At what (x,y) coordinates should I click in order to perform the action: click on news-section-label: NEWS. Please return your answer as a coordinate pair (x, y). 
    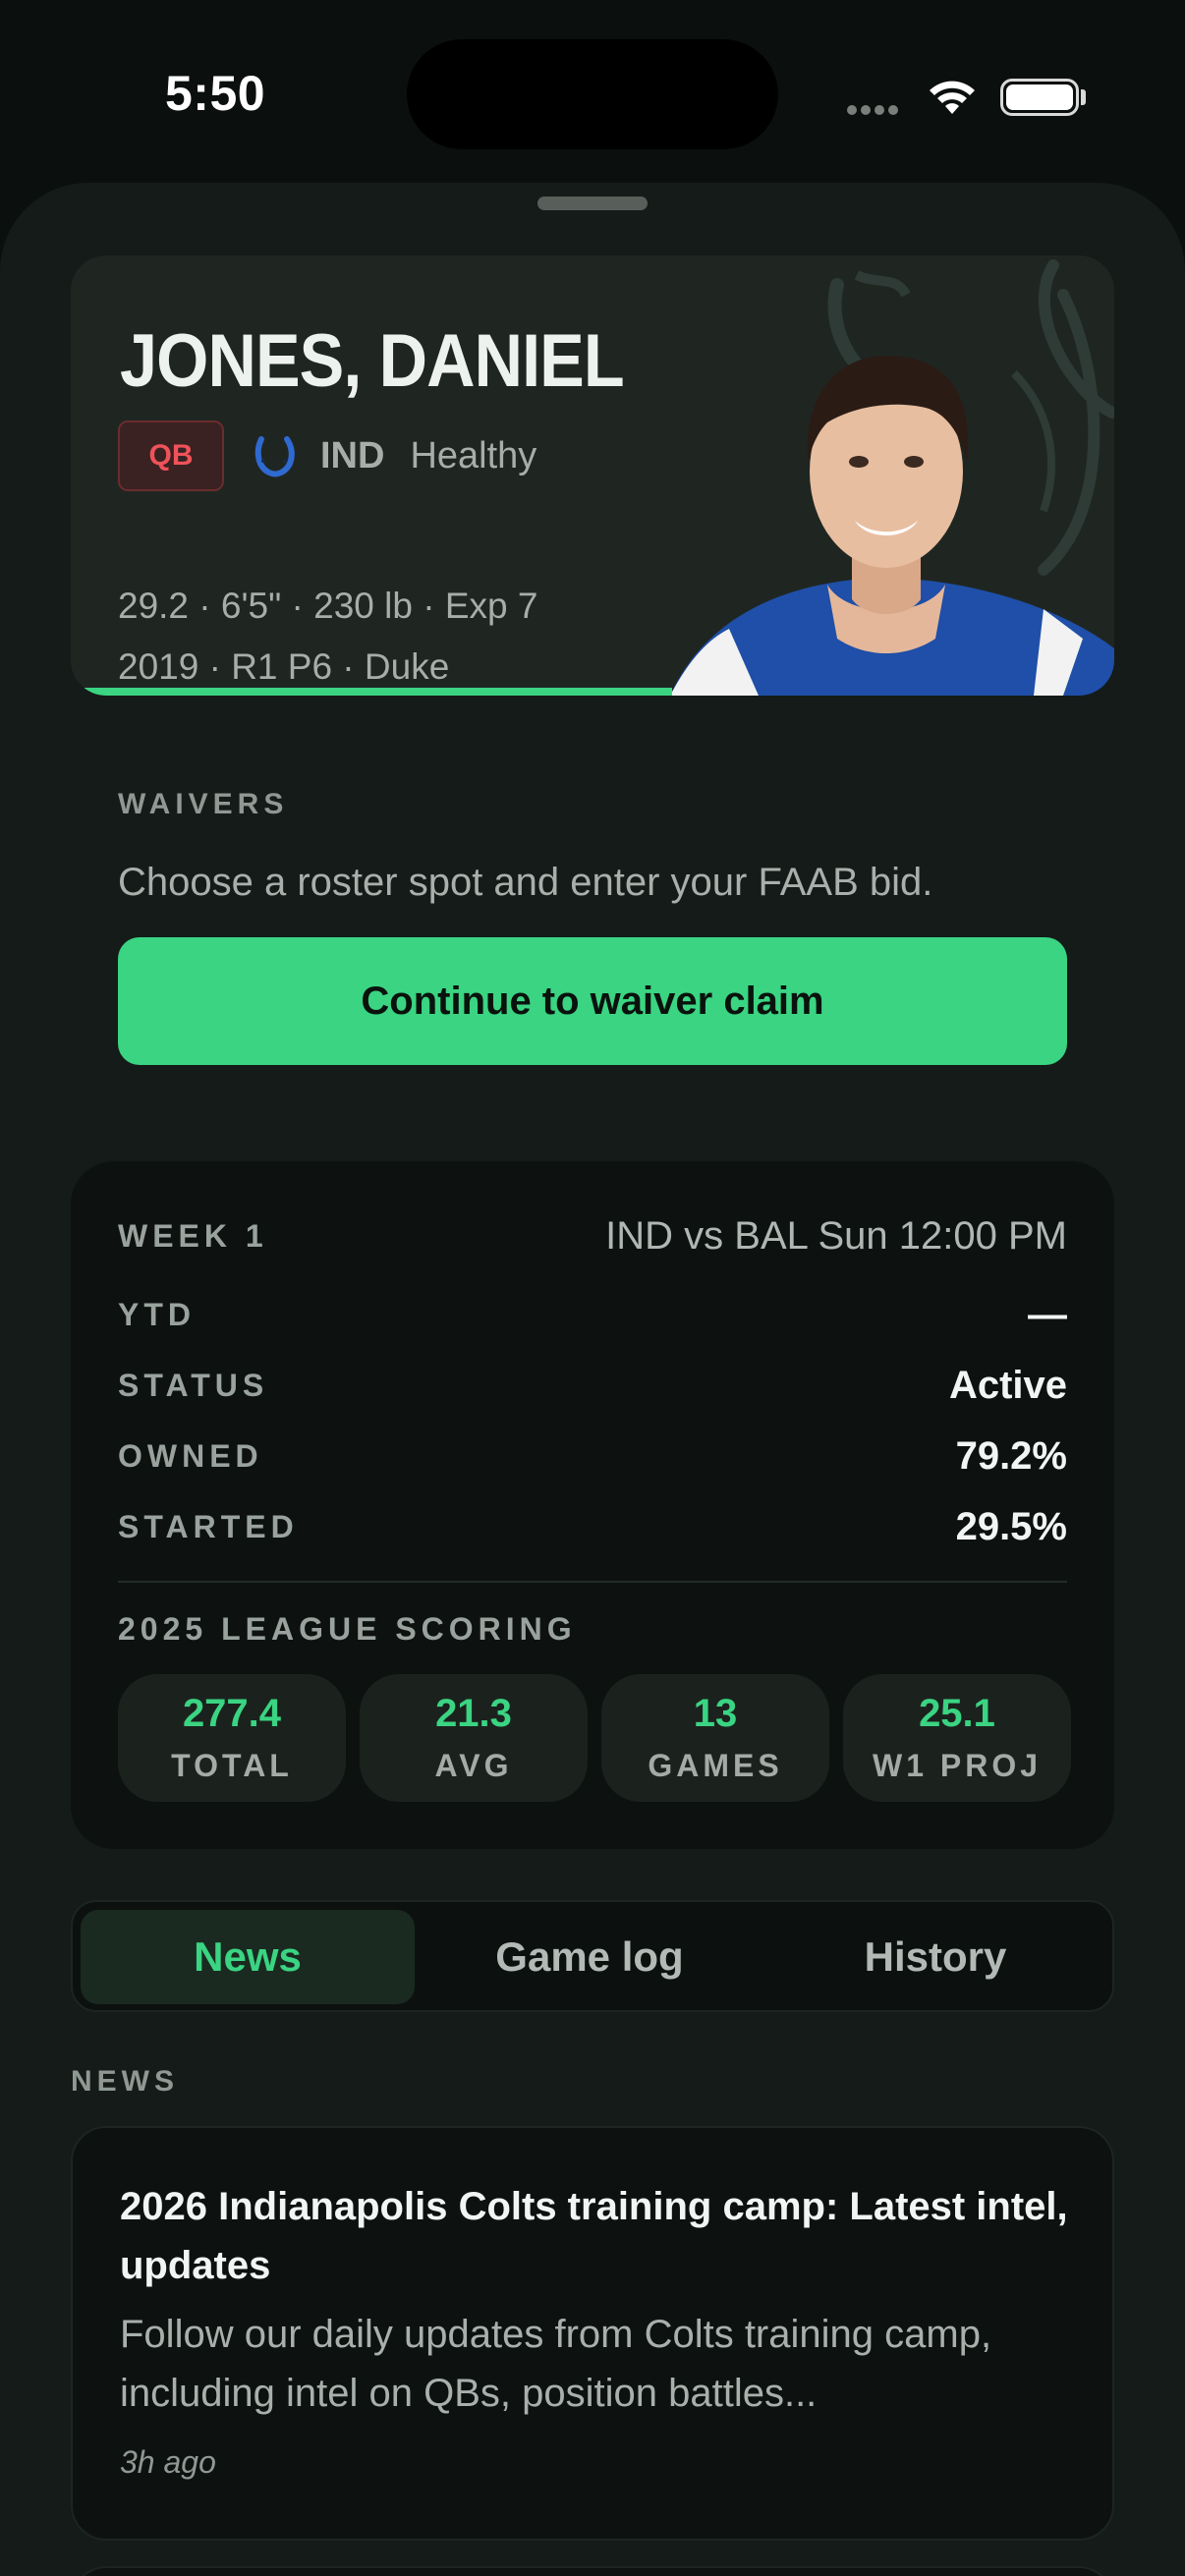
    Looking at the image, I should click on (125, 2081).